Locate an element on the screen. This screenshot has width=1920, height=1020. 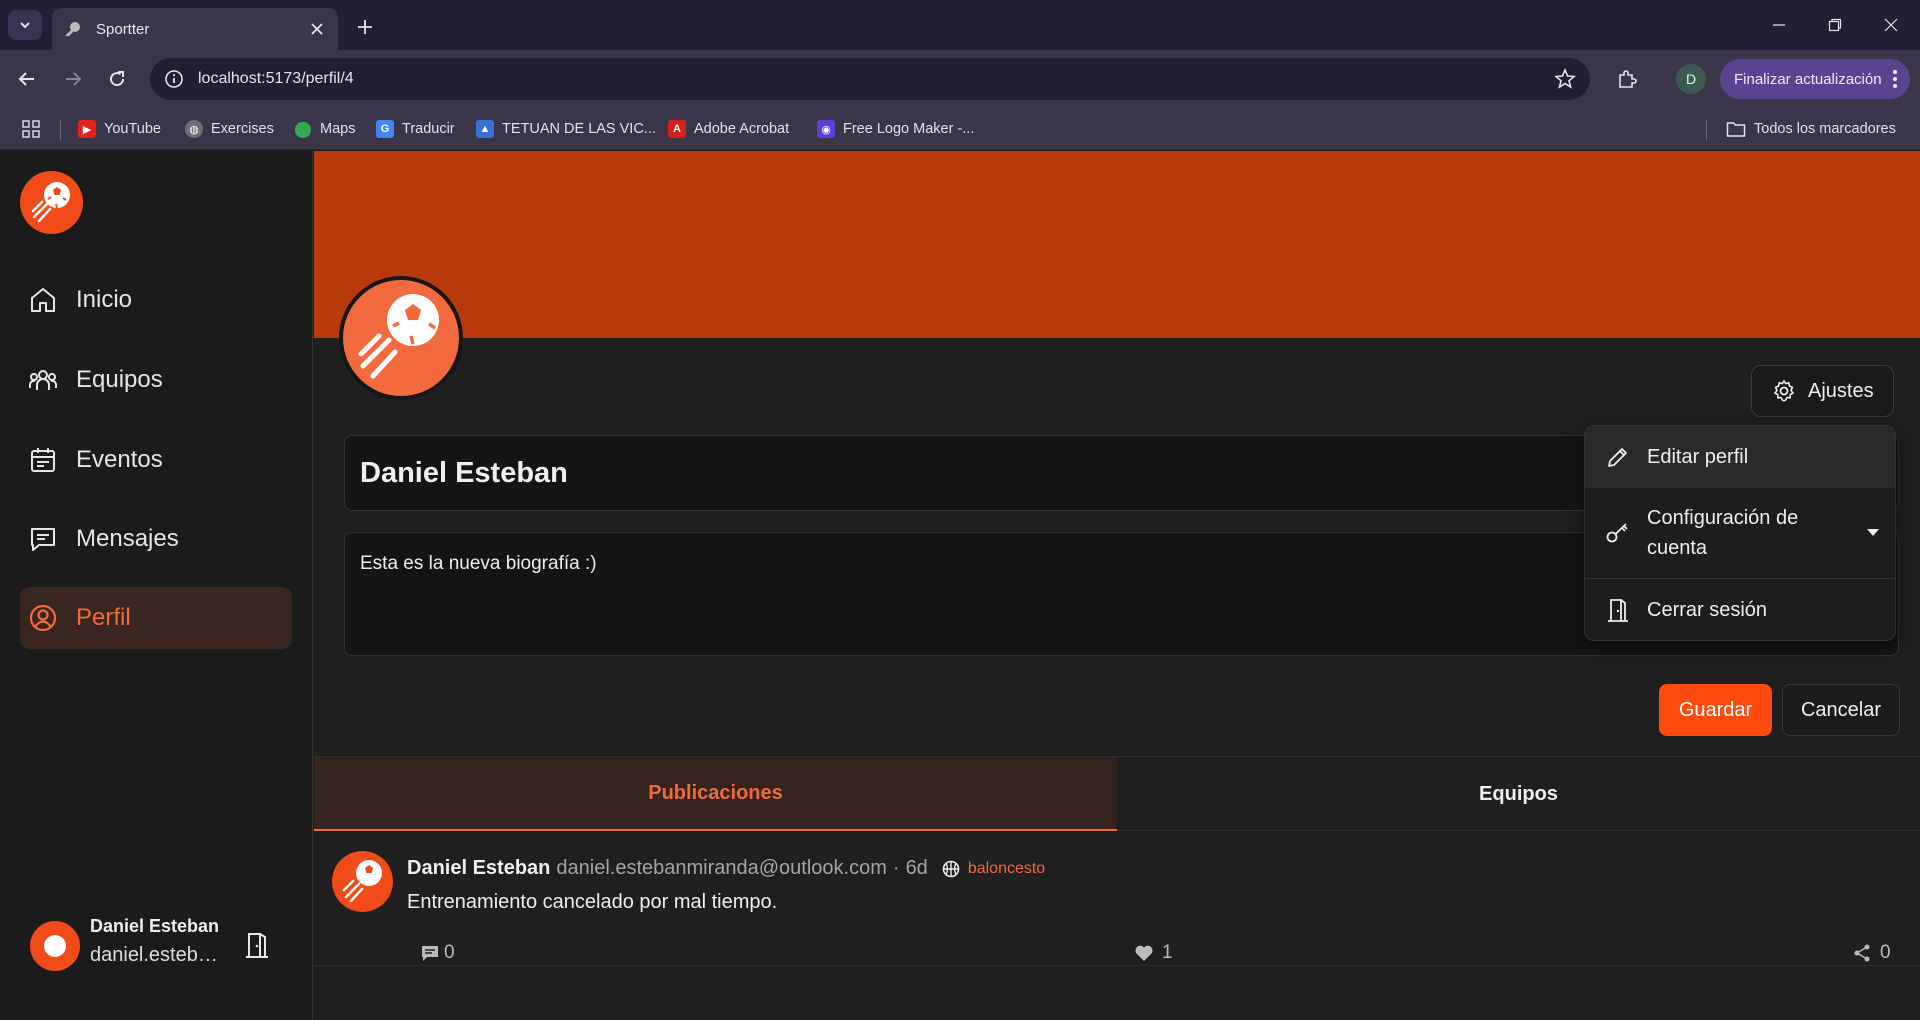
extensions-button is located at coordinates (1627, 79).